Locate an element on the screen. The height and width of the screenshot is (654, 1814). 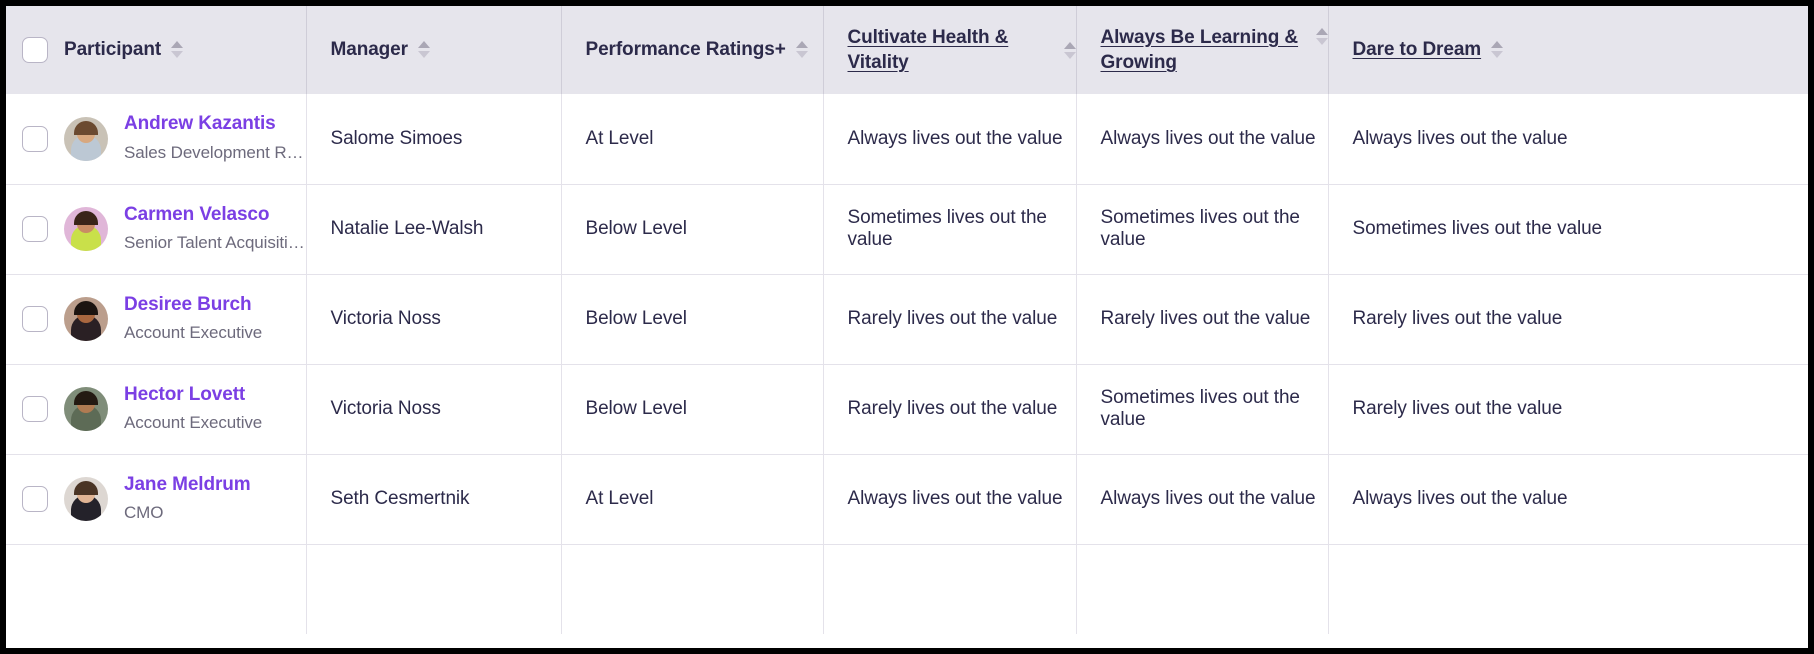
column-header-participant: Participant is located at coordinates (156, 50).